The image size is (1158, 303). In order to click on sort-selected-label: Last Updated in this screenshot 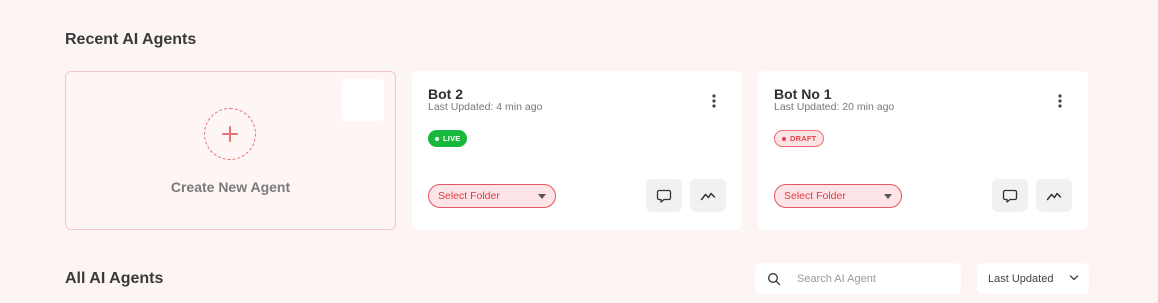, I will do `click(1021, 278)`.